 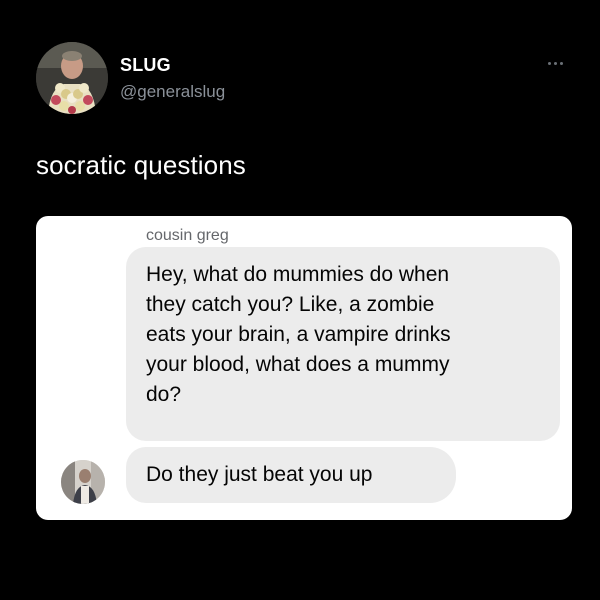 I want to click on author-handle: @generalslug, so click(x=172, y=92).